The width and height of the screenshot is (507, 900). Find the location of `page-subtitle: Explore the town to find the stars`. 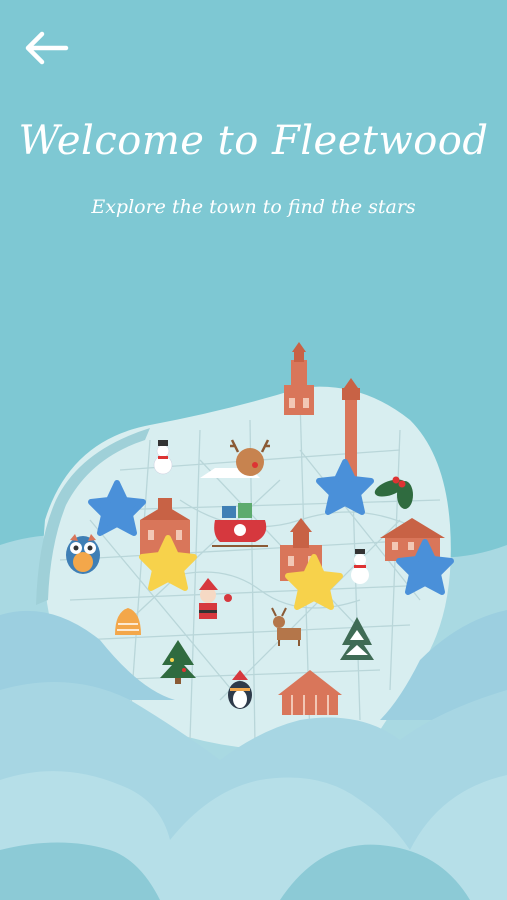

page-subtitle: Explore the town to find the stars is located at coordinates (253, 207).